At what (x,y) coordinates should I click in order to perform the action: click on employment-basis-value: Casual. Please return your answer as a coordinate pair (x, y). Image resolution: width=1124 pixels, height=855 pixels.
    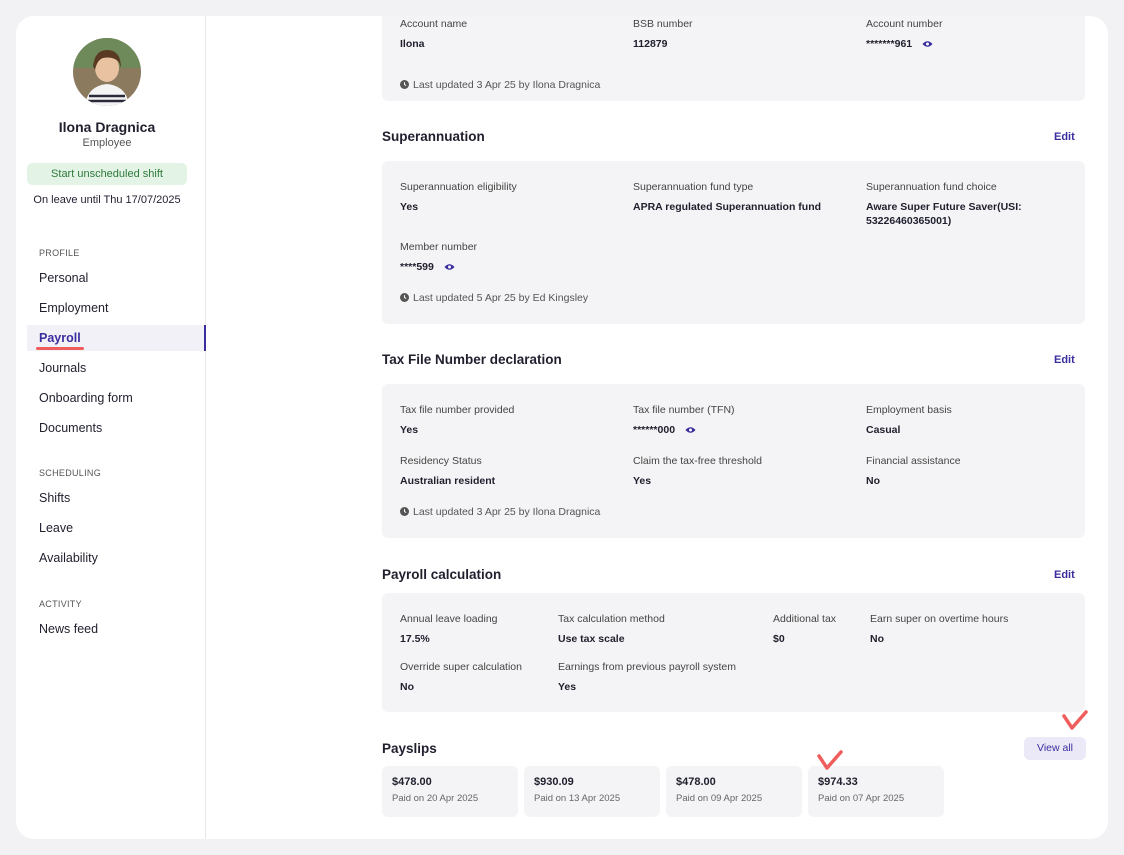
    Looking at the image, I should click on (883, 430).